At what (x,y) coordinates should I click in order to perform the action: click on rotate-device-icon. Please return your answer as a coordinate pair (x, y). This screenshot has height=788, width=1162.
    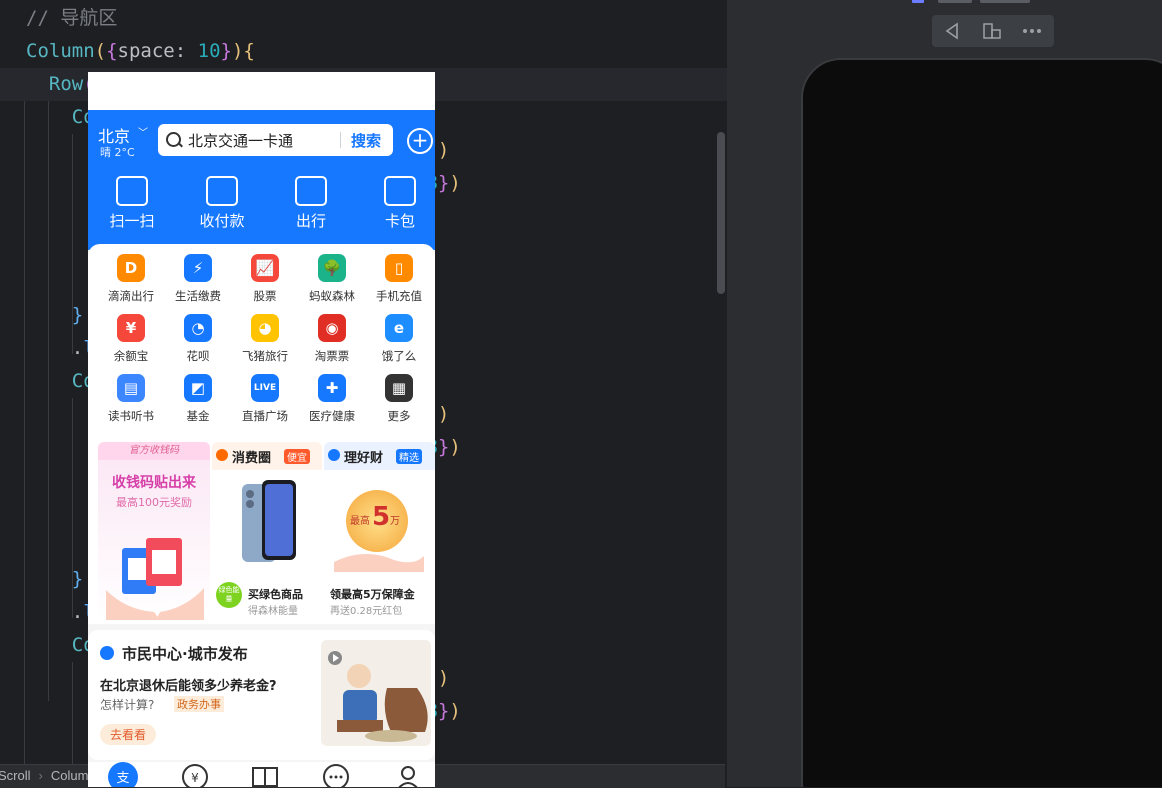
    Looking at the image, I should click on (992, 31).